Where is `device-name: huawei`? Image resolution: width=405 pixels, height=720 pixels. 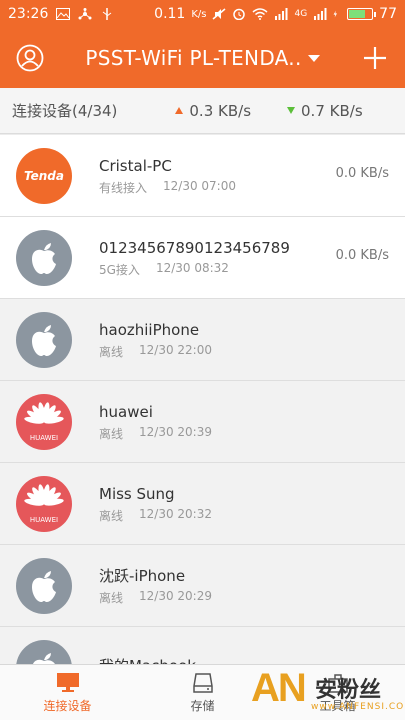
device-name: huawei is located at coordinates (126, 411).